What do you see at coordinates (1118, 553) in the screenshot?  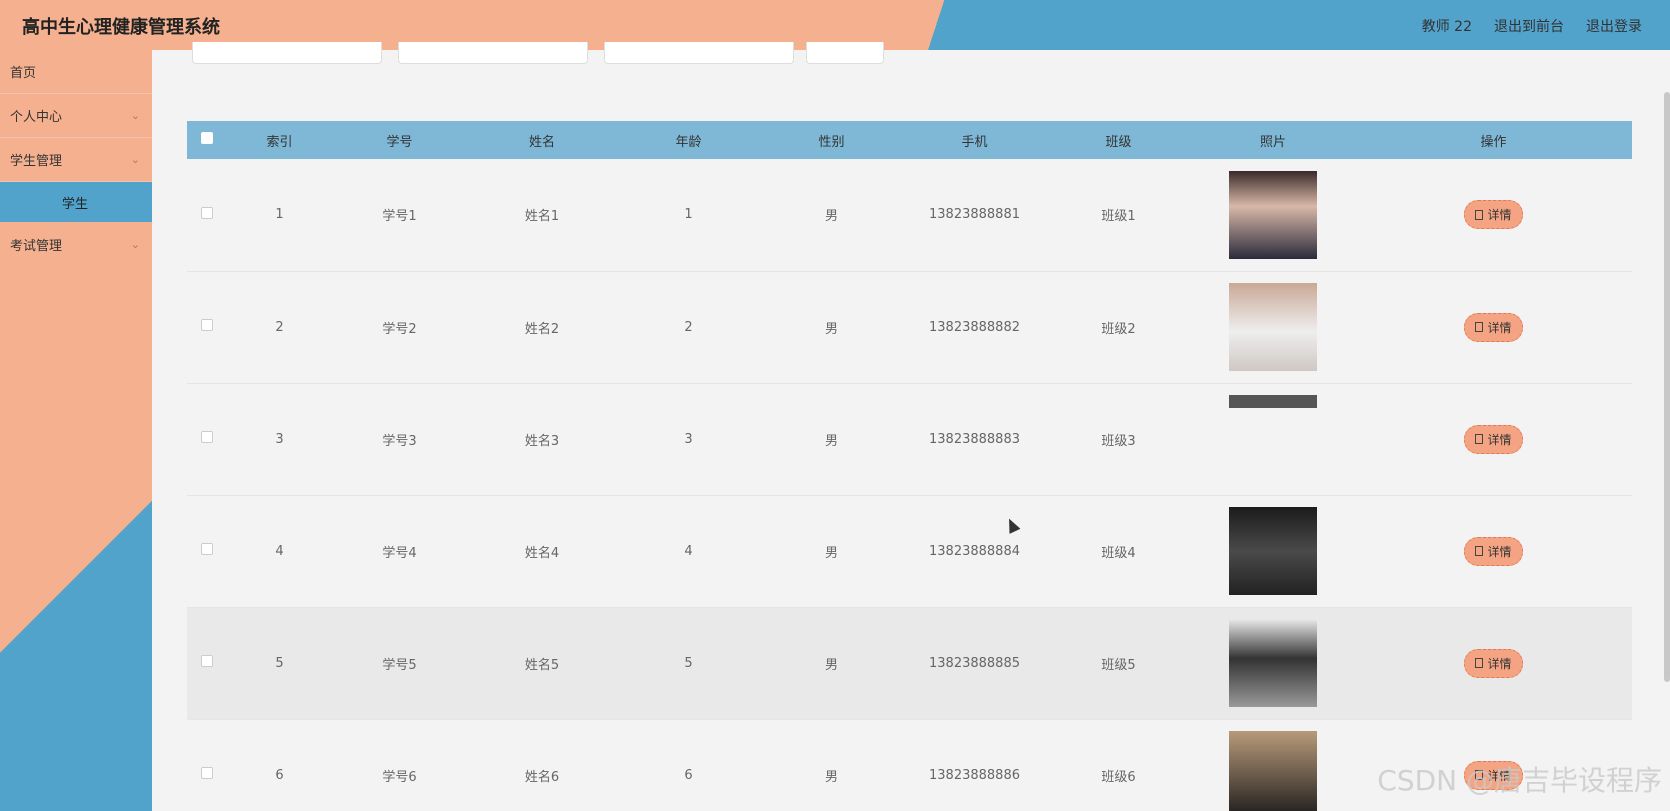 I see `cell-class: 班级4` at bounding box center [1118, 553].